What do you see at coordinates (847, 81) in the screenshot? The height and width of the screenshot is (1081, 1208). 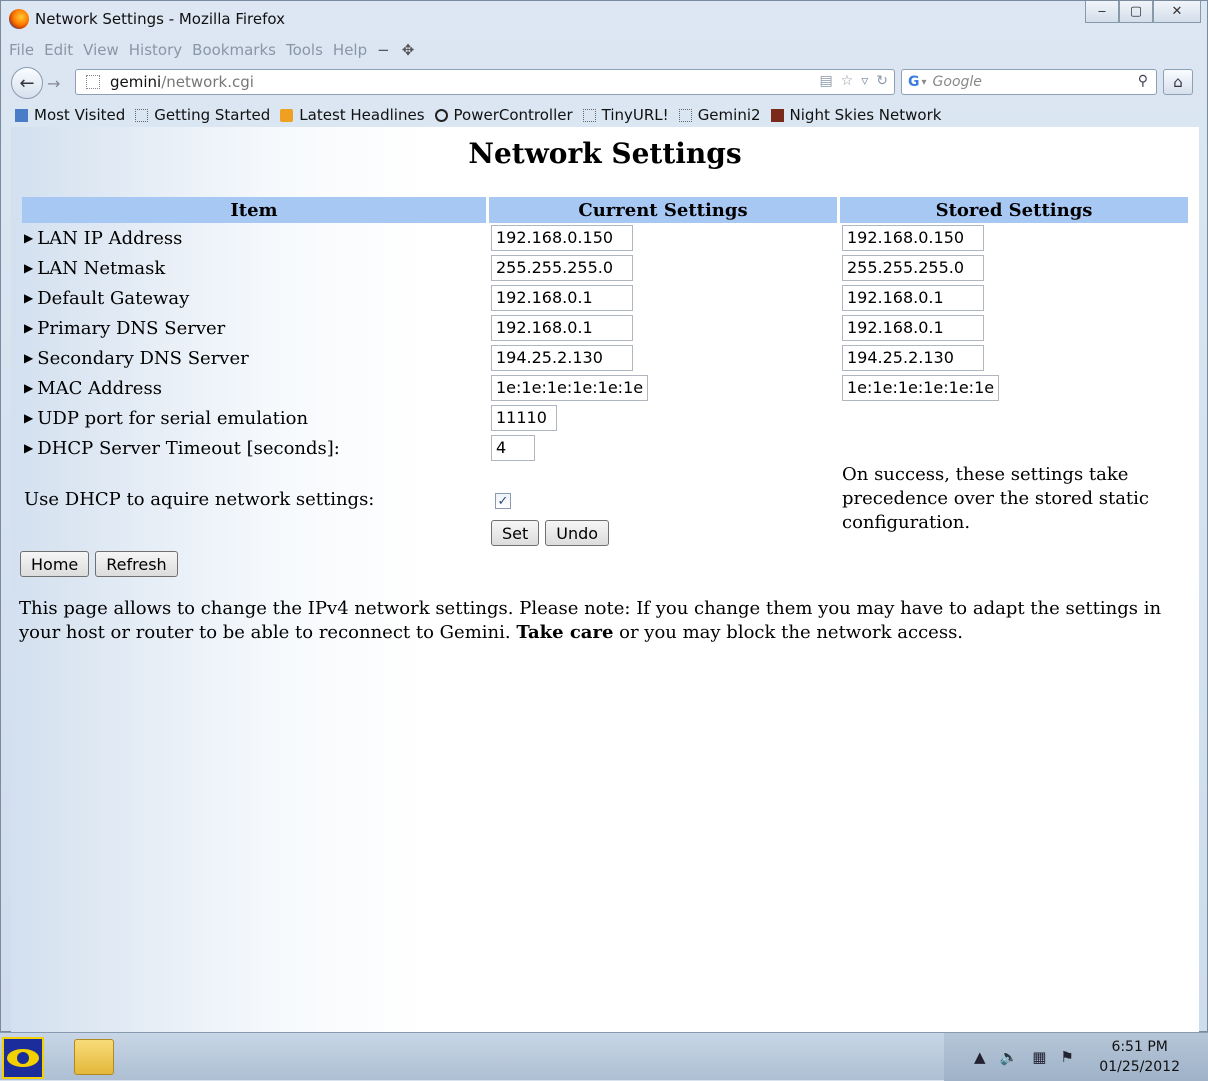 I see `bookmark-star-icon: ☆` at bounding box center [847, 81].